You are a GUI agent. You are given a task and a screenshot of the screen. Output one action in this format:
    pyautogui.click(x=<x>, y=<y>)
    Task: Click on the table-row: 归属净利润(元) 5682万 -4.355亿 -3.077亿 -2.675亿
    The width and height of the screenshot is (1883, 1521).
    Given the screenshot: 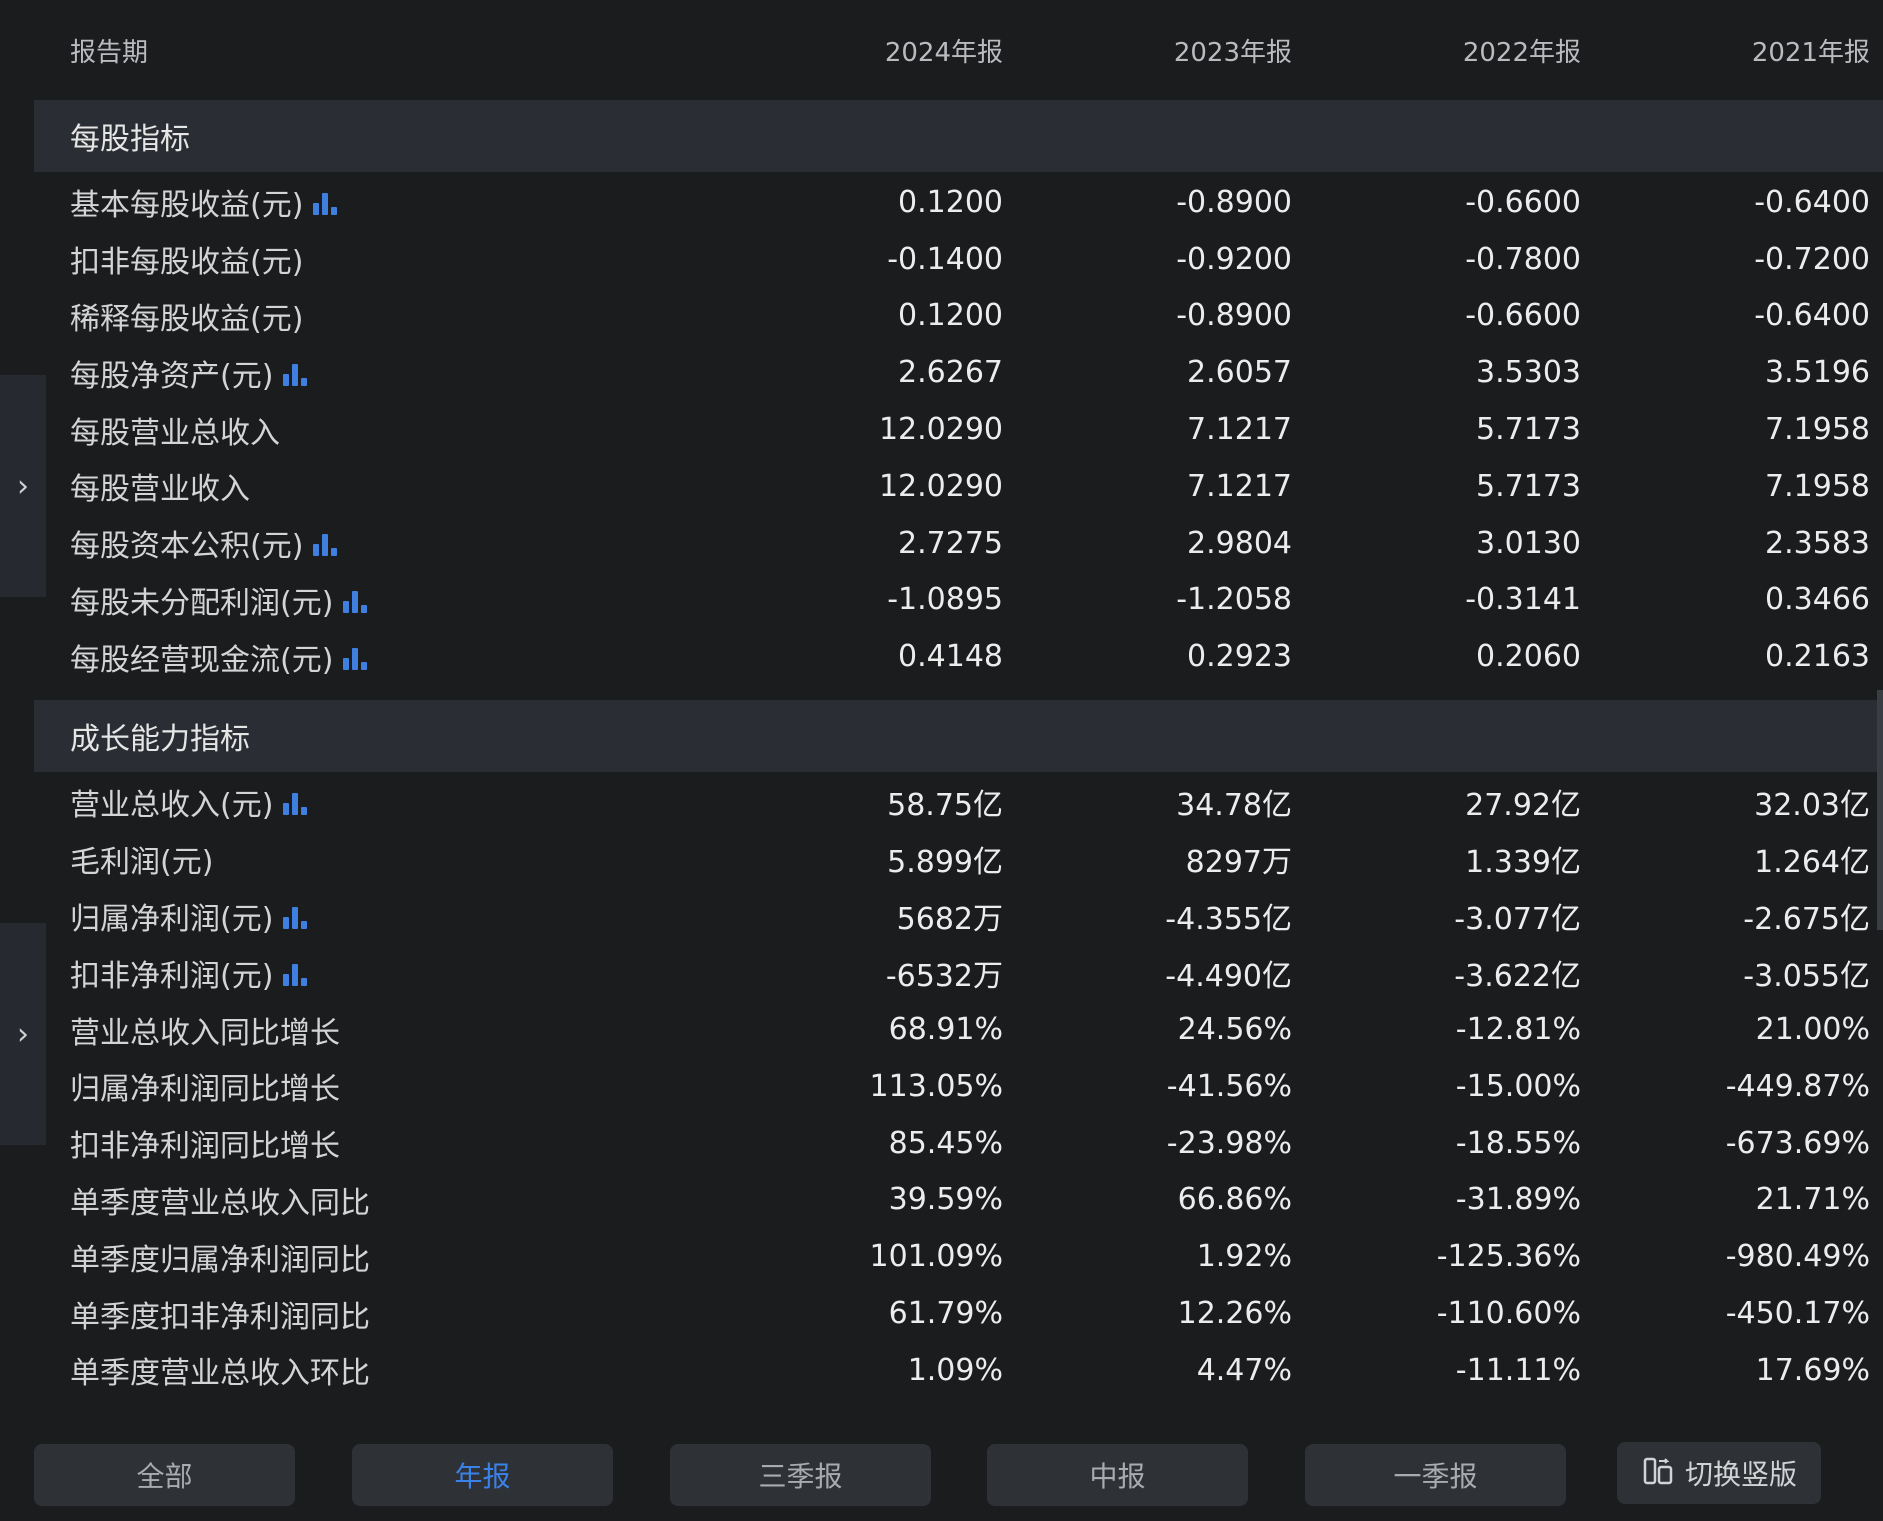 What is the action you would take?
    pyautogui.click(x=958, y=916)
    